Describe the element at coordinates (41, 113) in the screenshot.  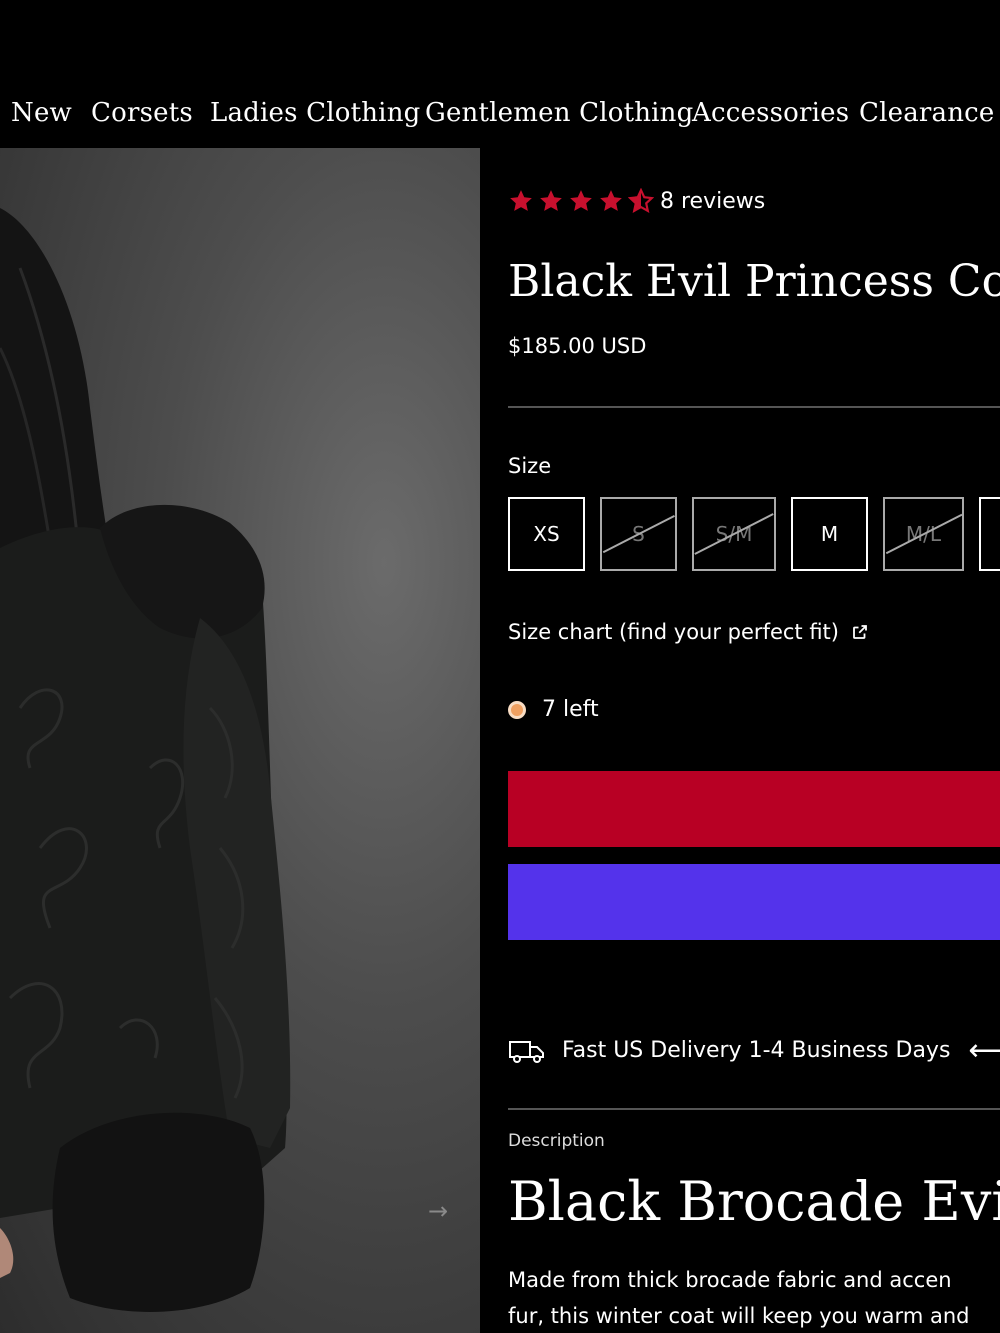
I see `nav-item-new: New` at that location.